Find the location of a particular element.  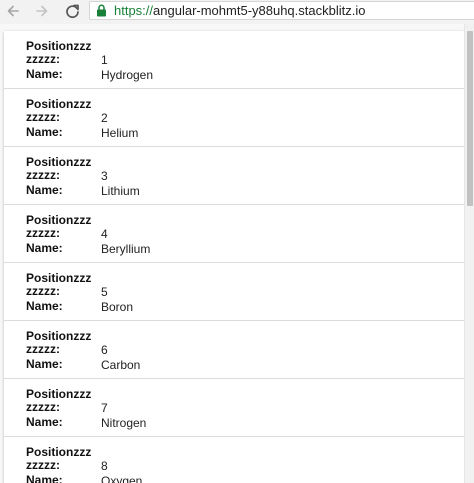

position-value: 1 is located at coordinates (104, 60).